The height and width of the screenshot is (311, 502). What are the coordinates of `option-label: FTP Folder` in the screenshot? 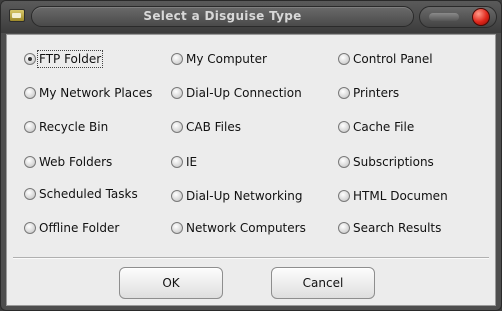 It's located at (70, 59).